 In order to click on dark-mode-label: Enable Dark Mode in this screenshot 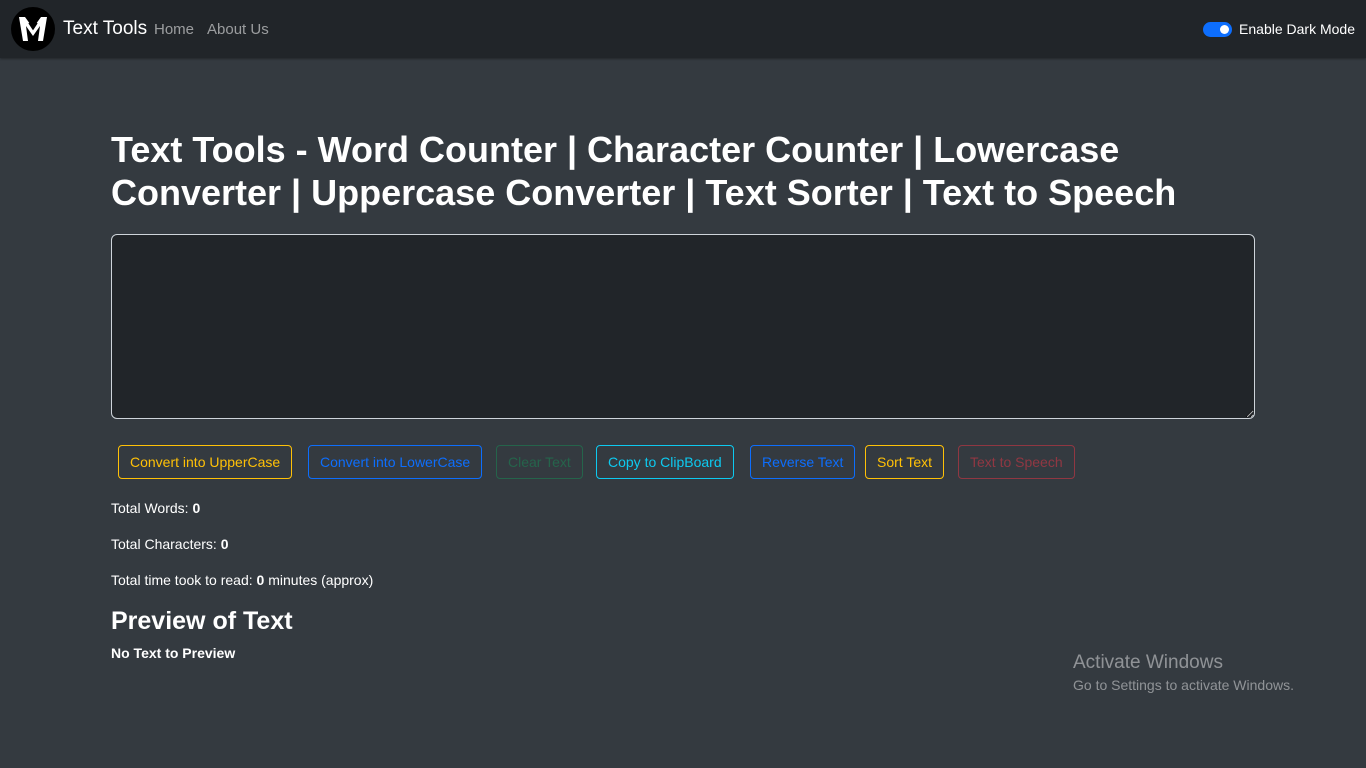, I will do `click(1297, 29)`.